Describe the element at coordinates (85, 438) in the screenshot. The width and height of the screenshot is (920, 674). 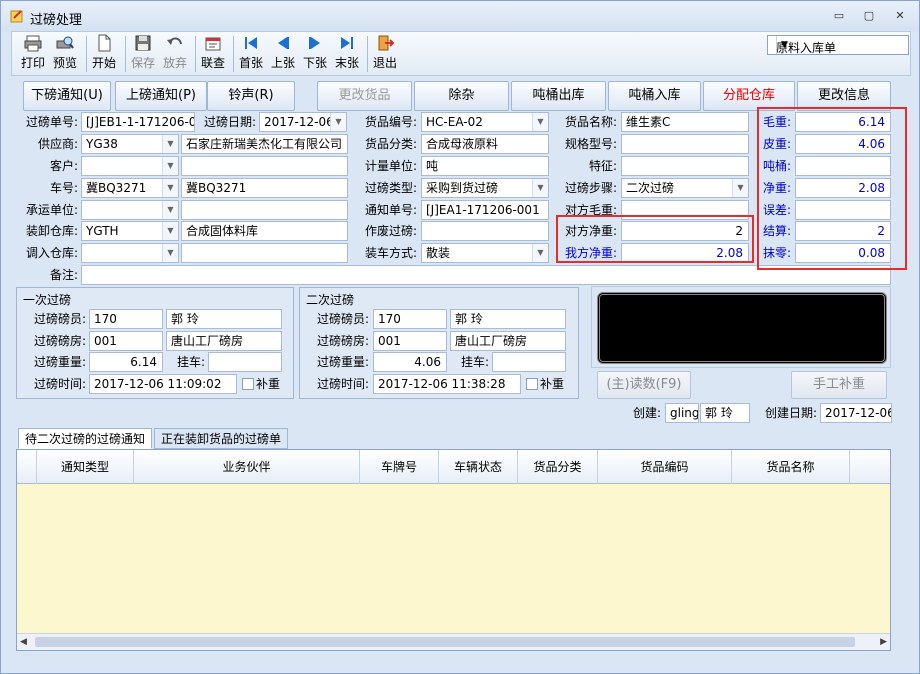
I see `tab-pending-second-weigh: 待二次过磅的过磅通知` at that location.